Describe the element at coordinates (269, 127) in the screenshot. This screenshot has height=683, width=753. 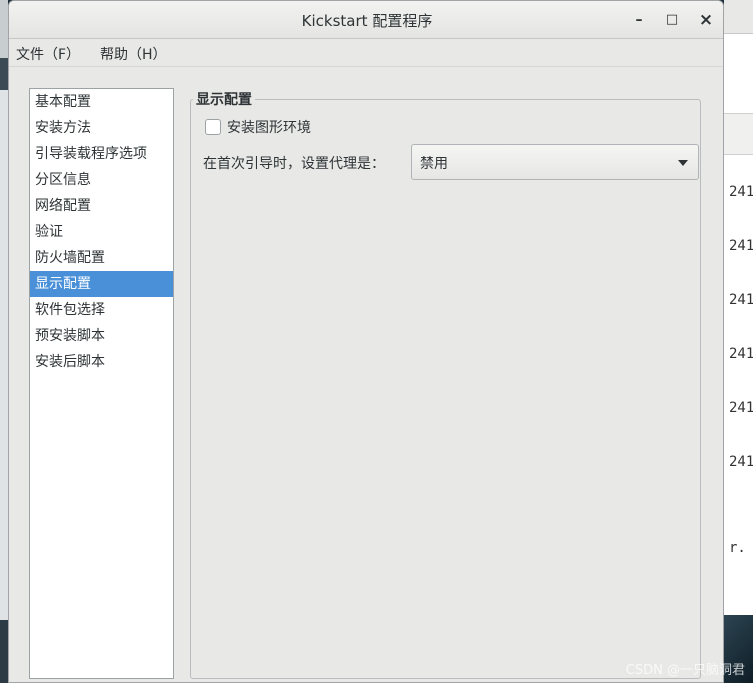
I see `install-graphical-env-label: 安装图形环境` at that location.